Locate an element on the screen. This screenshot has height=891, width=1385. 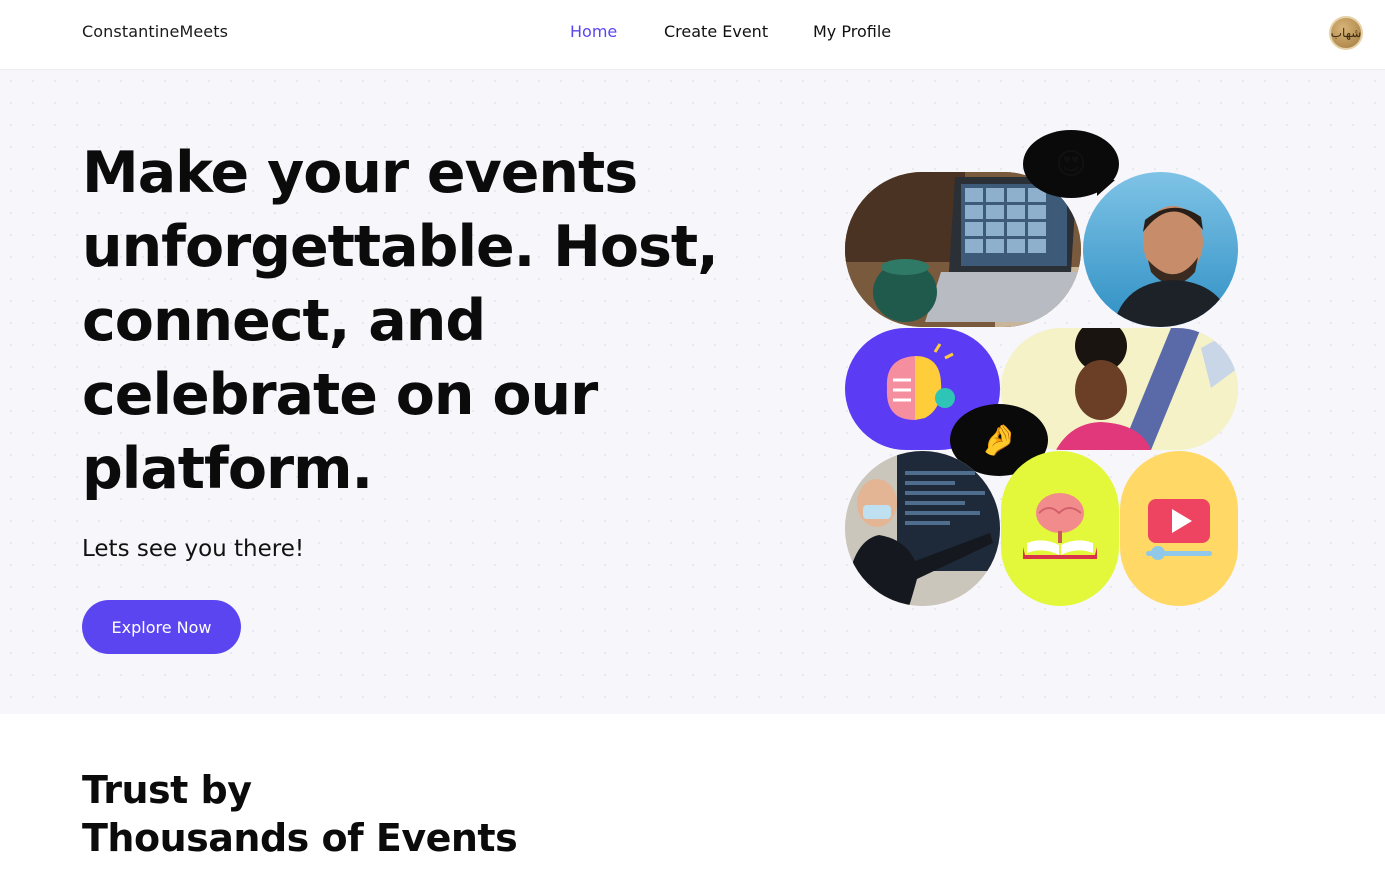
trust-heading: Trust by Thousands of Events is located at coordinates (300, 814).